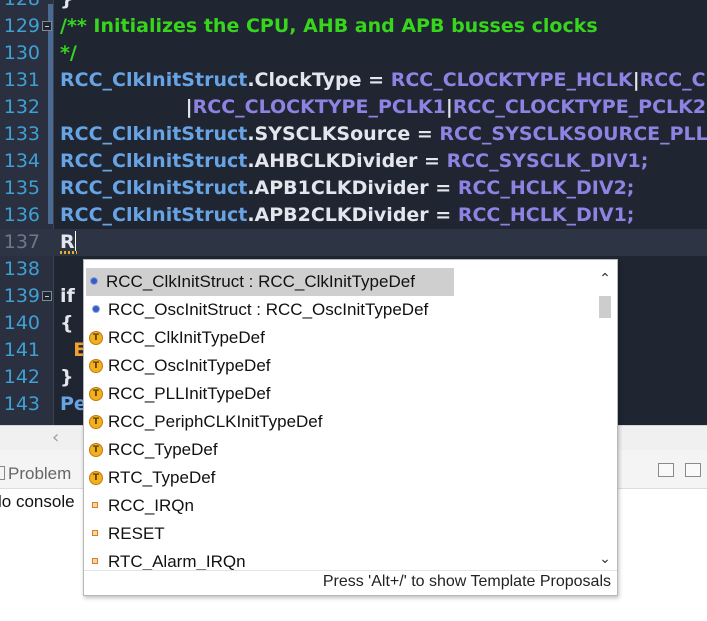  I want to click on line-number: 132, so click(21, 107).